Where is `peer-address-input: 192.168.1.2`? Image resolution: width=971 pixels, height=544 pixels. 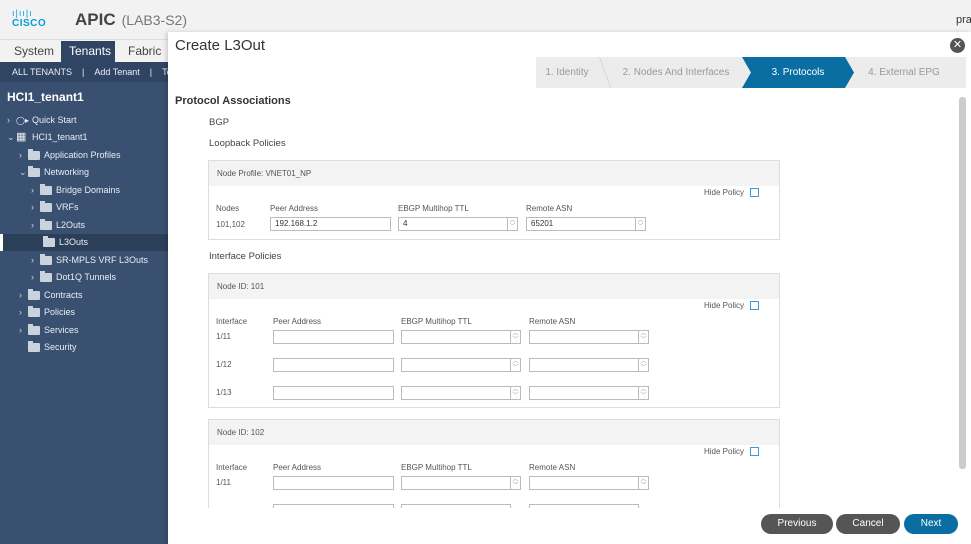
peer-address-input: 192.168.1.2 is located at coordinates (330, 224).